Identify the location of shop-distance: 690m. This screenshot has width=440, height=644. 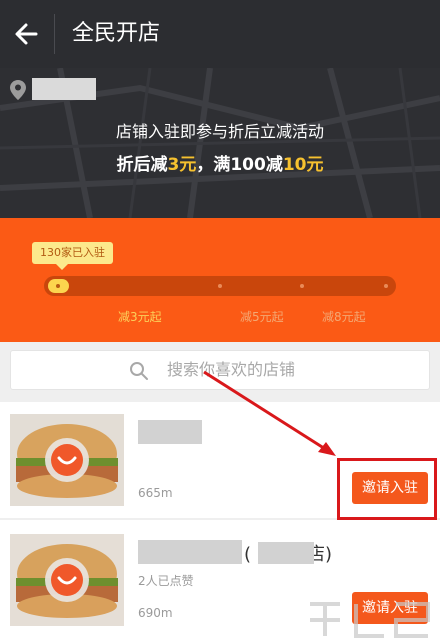
(155, 613).